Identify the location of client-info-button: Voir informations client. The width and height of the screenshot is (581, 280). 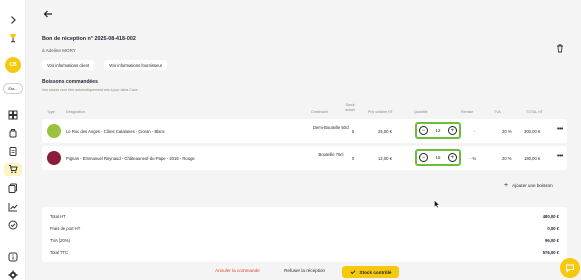
(68, 65).